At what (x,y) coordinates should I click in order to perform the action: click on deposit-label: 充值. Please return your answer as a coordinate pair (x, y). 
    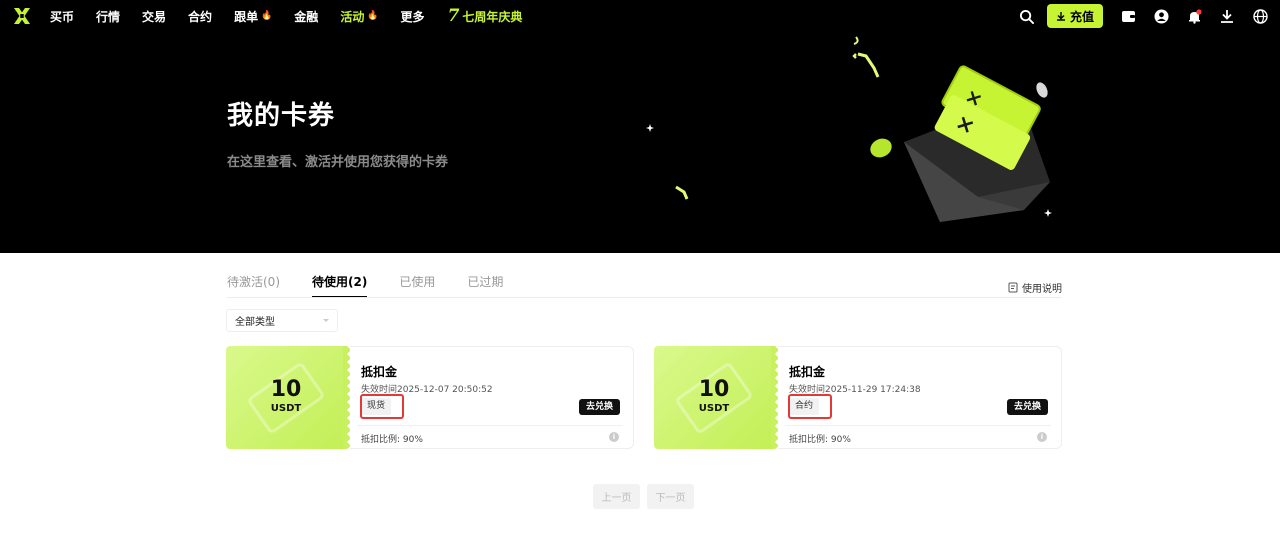
    Looking at the image, I should click on (1081, 16).